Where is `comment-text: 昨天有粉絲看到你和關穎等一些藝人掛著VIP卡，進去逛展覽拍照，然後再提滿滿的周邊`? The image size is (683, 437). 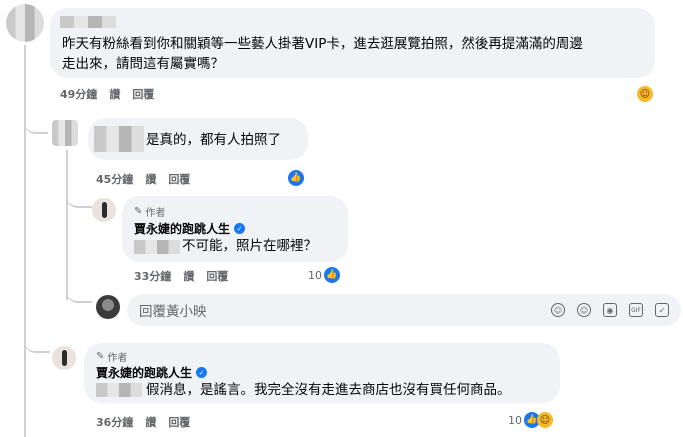 comment-text: 昨天有粉絲看到你和關穎等一些藝人掛著VIP卡，進去逛展覽拍照，然後再提滿滿的周邊 is located at coordinates (322, 44).